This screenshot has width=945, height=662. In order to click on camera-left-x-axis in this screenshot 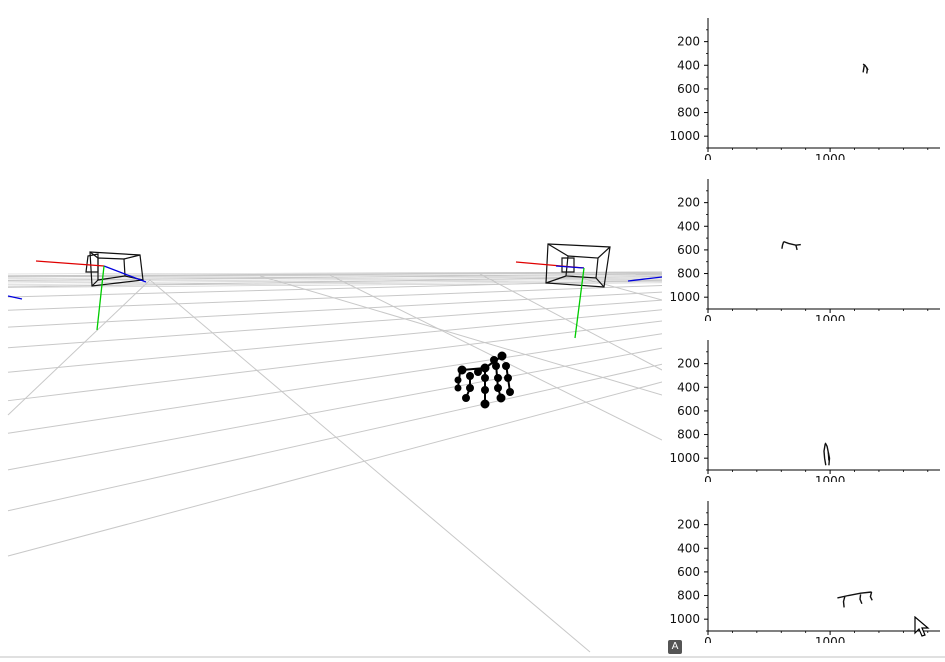, I will do `click(70, 263)`.